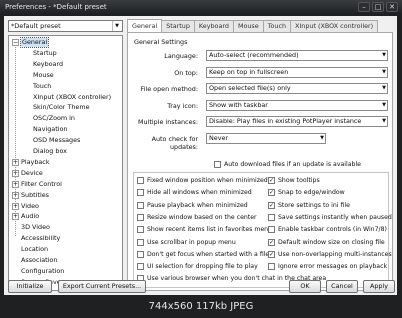  Describe the element at coordinates (330, 254) in the screenshot. I see `use-non-overlapping-multi-instances-checkbox: ✓ Use non-overlapping multi-instances` at that location.